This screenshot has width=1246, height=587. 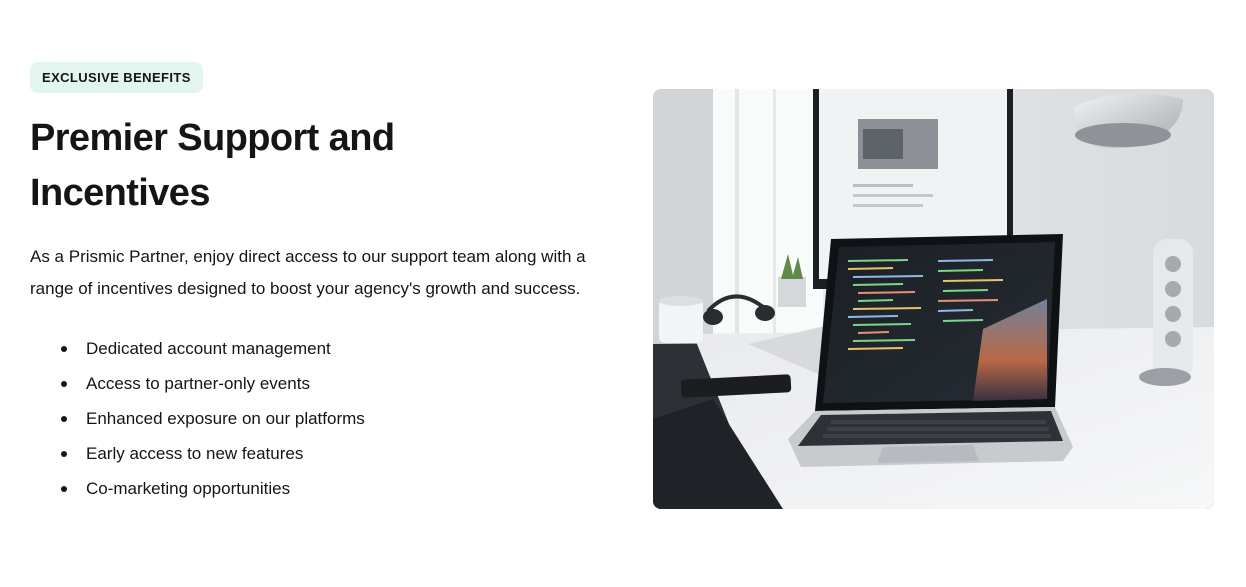 I want to click on list-item: Dedicated account management, so click(x=320, y=348).